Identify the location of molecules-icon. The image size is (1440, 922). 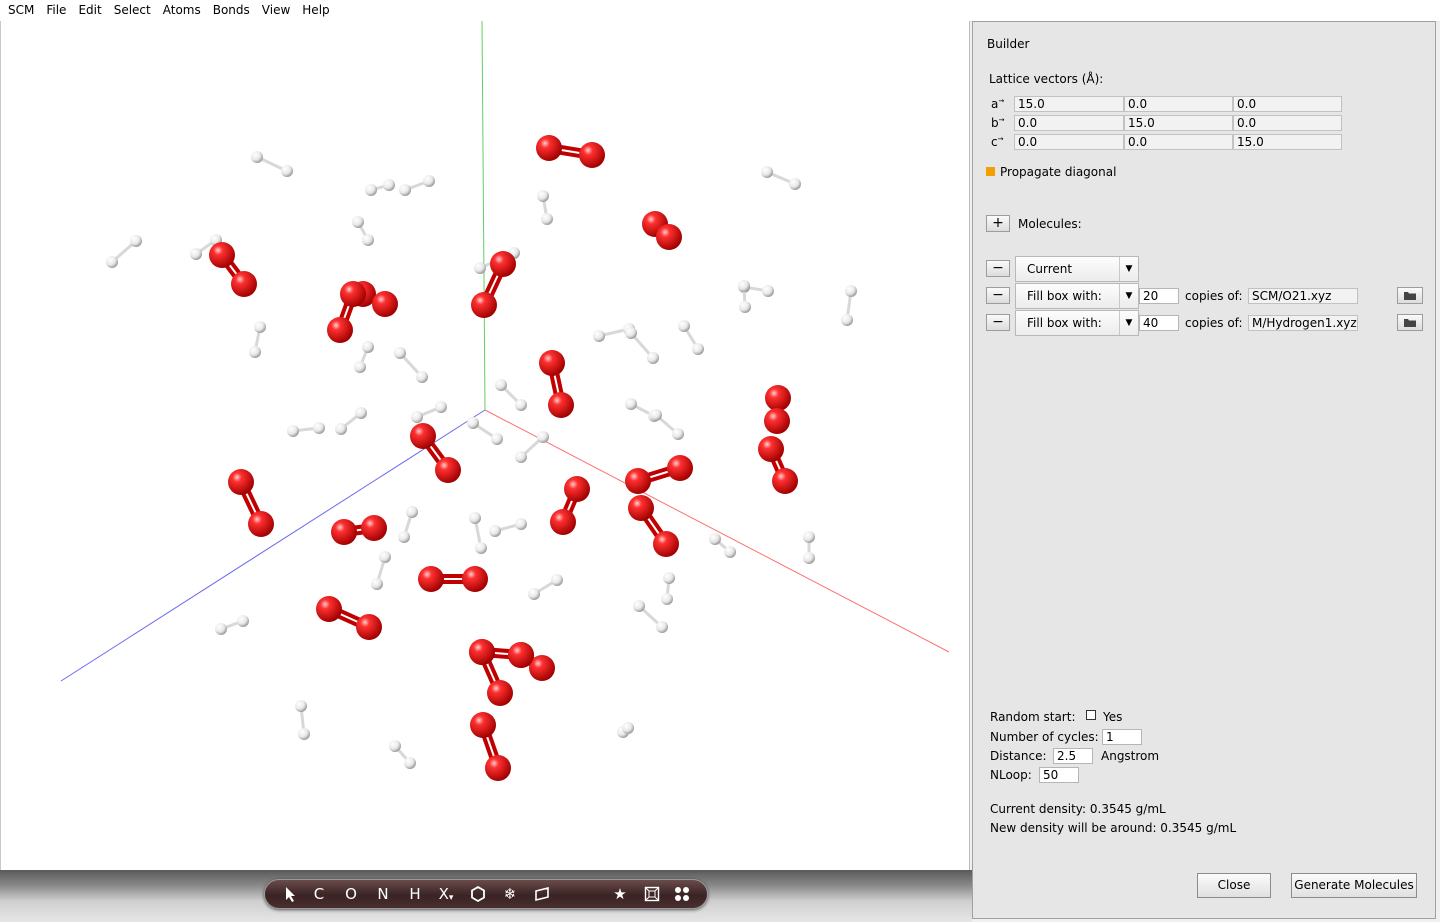
(682, 894).